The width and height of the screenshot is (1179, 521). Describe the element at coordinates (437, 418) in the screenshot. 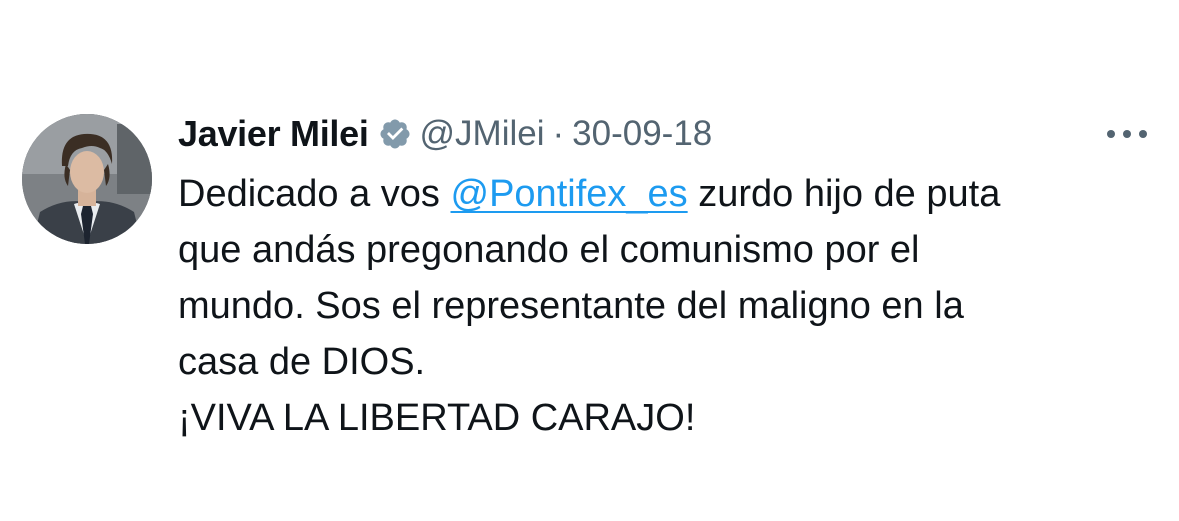

I see `tweet-text-line: ¡VIVA LA LIBERTAD CARAJO!` at that location.